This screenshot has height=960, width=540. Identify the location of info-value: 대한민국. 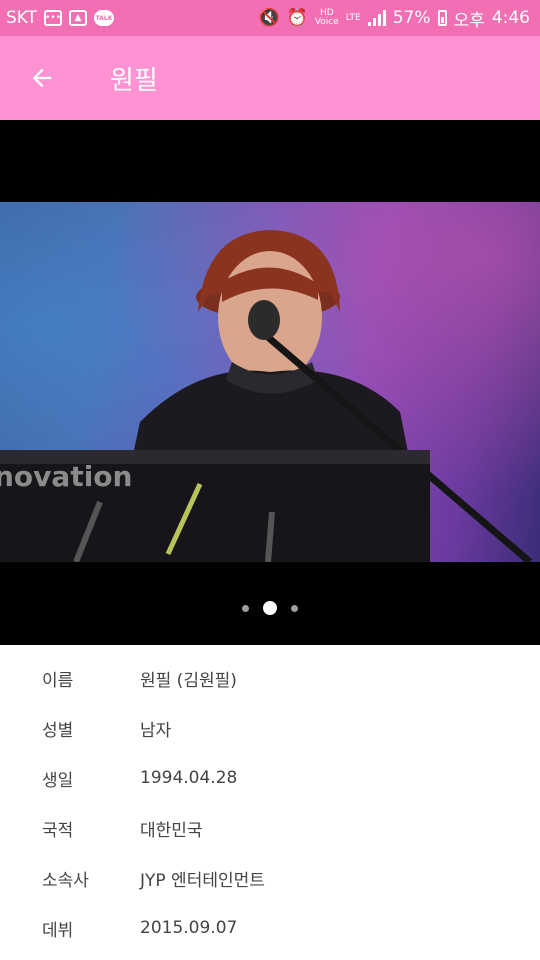
(171, 830).